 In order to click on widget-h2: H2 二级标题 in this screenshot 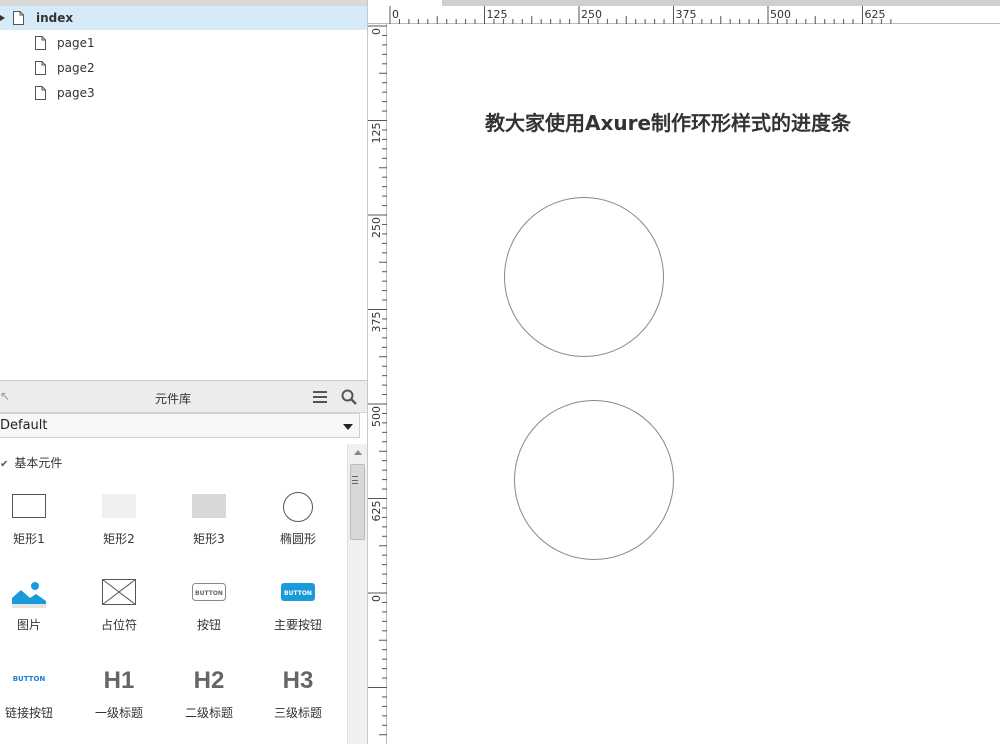, I will do `click(209, 692)`.